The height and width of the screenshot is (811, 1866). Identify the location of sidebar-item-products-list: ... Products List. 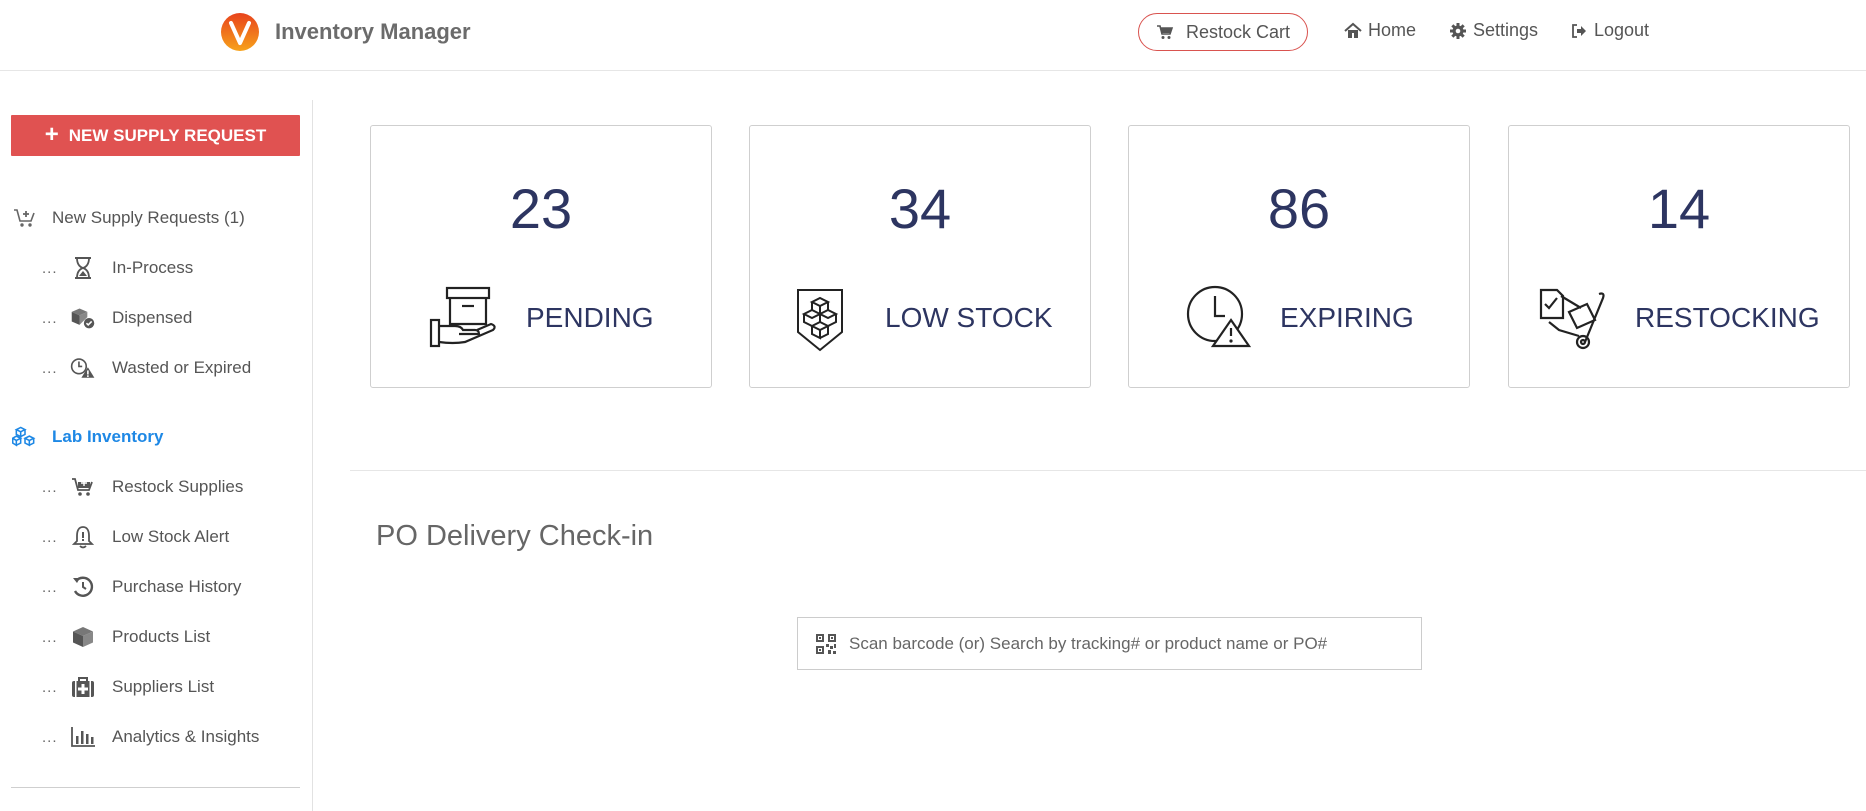
(105, 637).